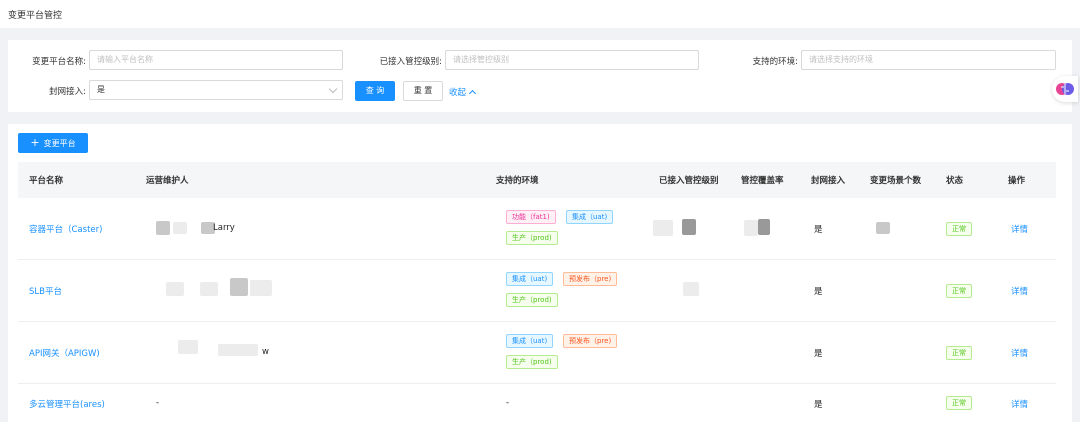  Describe the element at coordinates (67, 404) in the screenshot. I see `platform-name-link: 多云管理平台(ares)` at that location.